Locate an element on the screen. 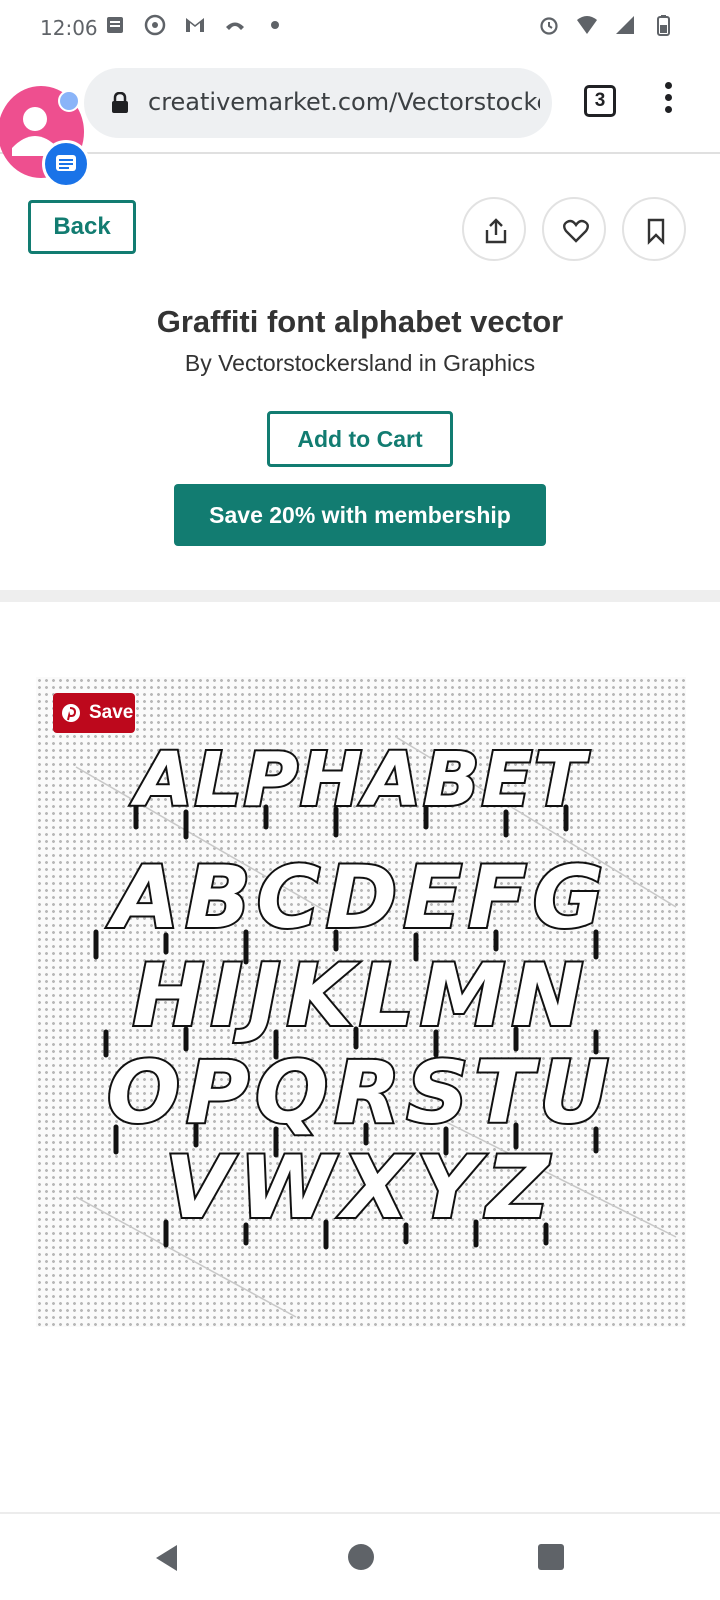 The width and height of the screenshot is (720, 1600). wifi-icon is located at coordinates (587, 25).